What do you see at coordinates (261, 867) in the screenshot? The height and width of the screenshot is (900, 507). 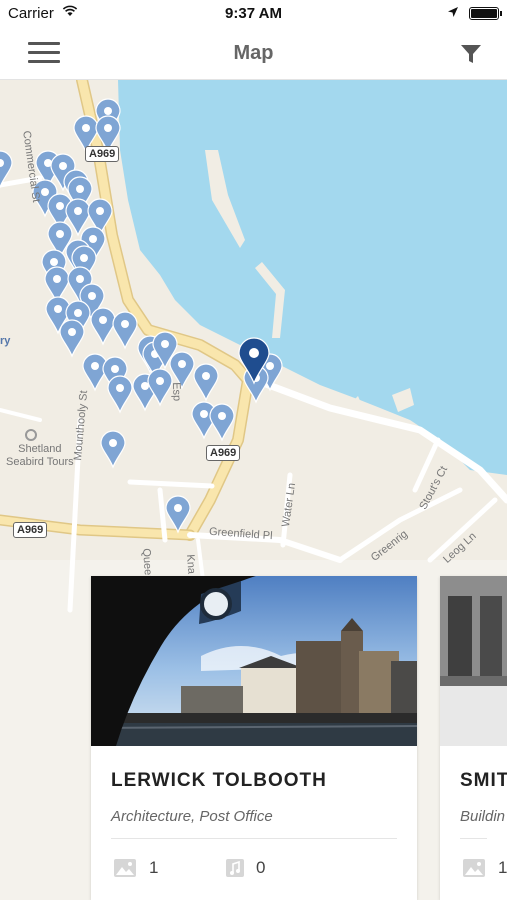 I see `audio-count-value: 0` at bounding box center [261, 867].